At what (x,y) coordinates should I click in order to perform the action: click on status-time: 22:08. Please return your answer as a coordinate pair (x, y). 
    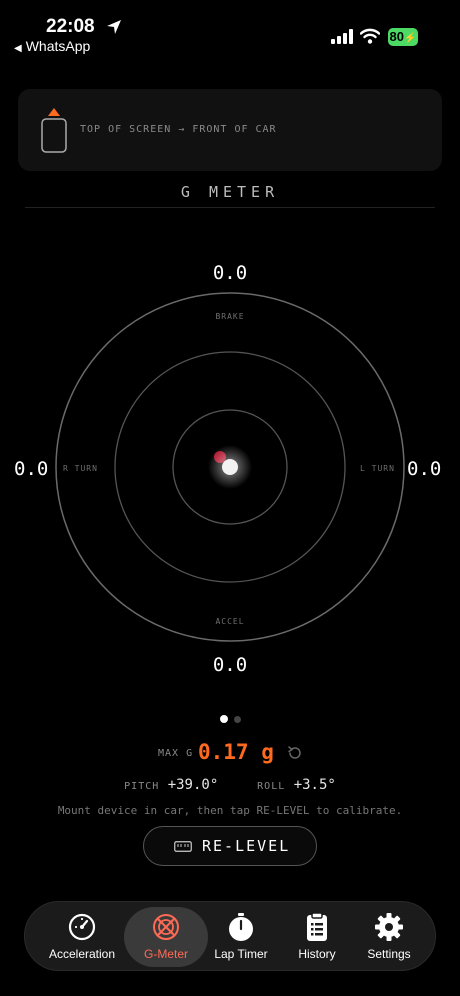
    Looking at the image, I should click on (70, 26).